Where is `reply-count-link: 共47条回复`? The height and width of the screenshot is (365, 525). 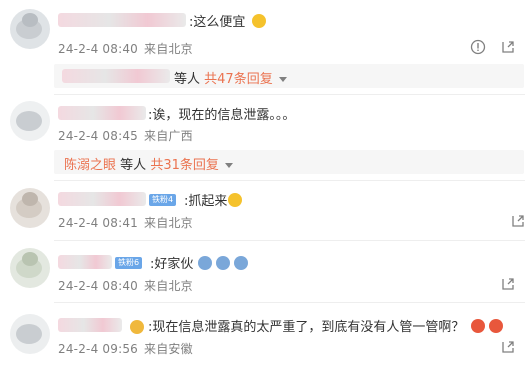 reply-count-link: 共47条回复 is located at coordinates (238, 79).